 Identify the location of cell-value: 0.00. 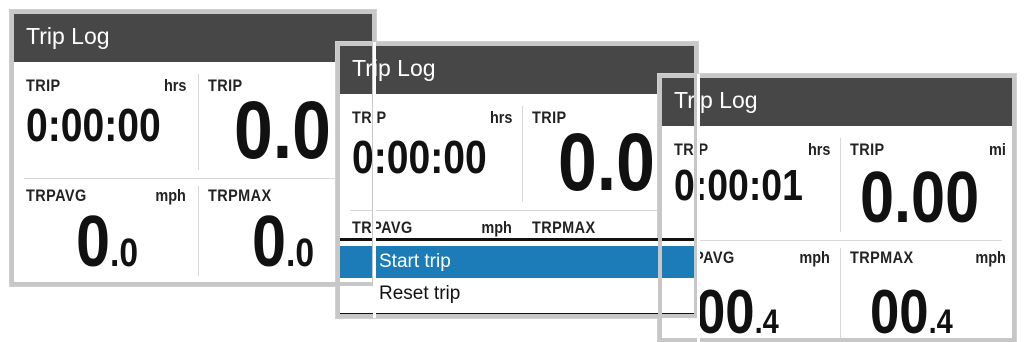
(920, 198).